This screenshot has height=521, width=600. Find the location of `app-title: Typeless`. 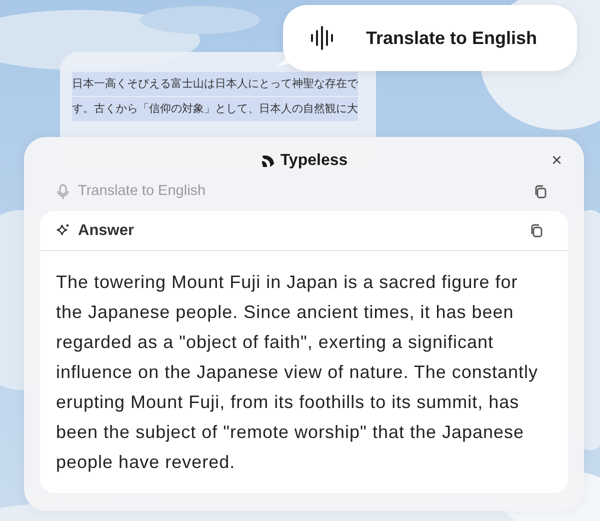

app-title: Typeless is located at coordinates (314, 161).